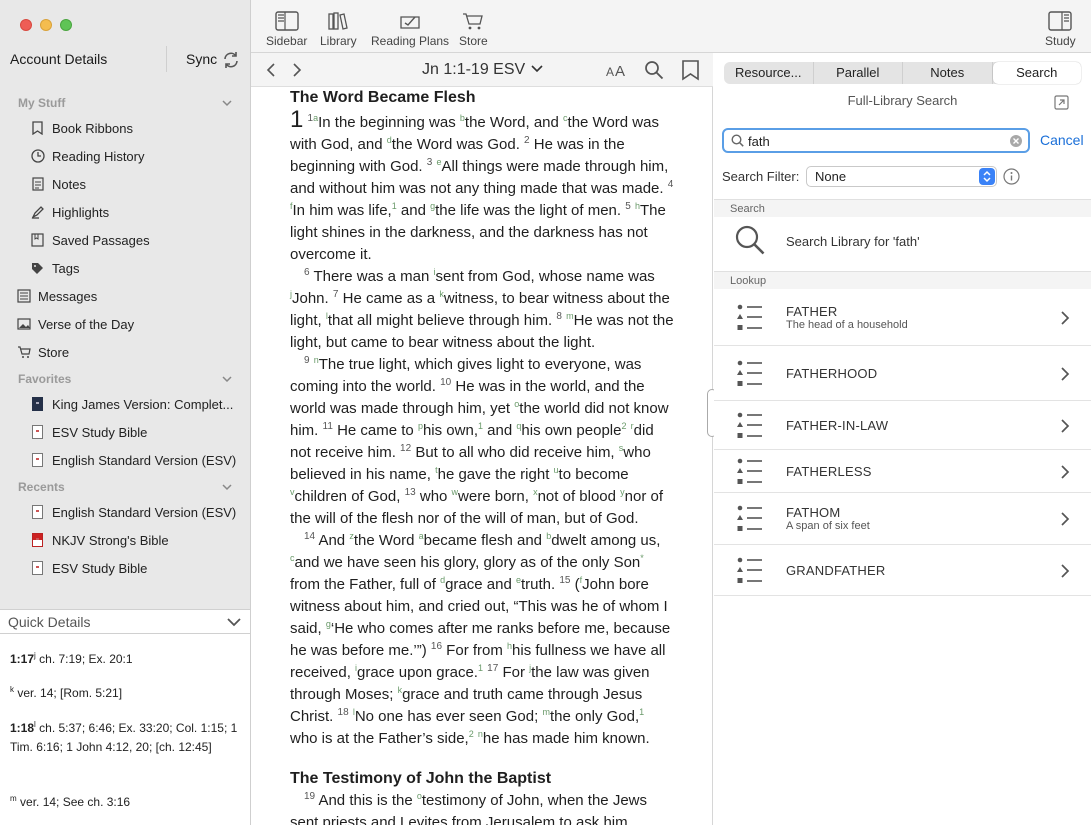 This screenshot has width=1091, height=825. I want to click on lookup-title: FATHER-IN-LAW, so click(837, 425).